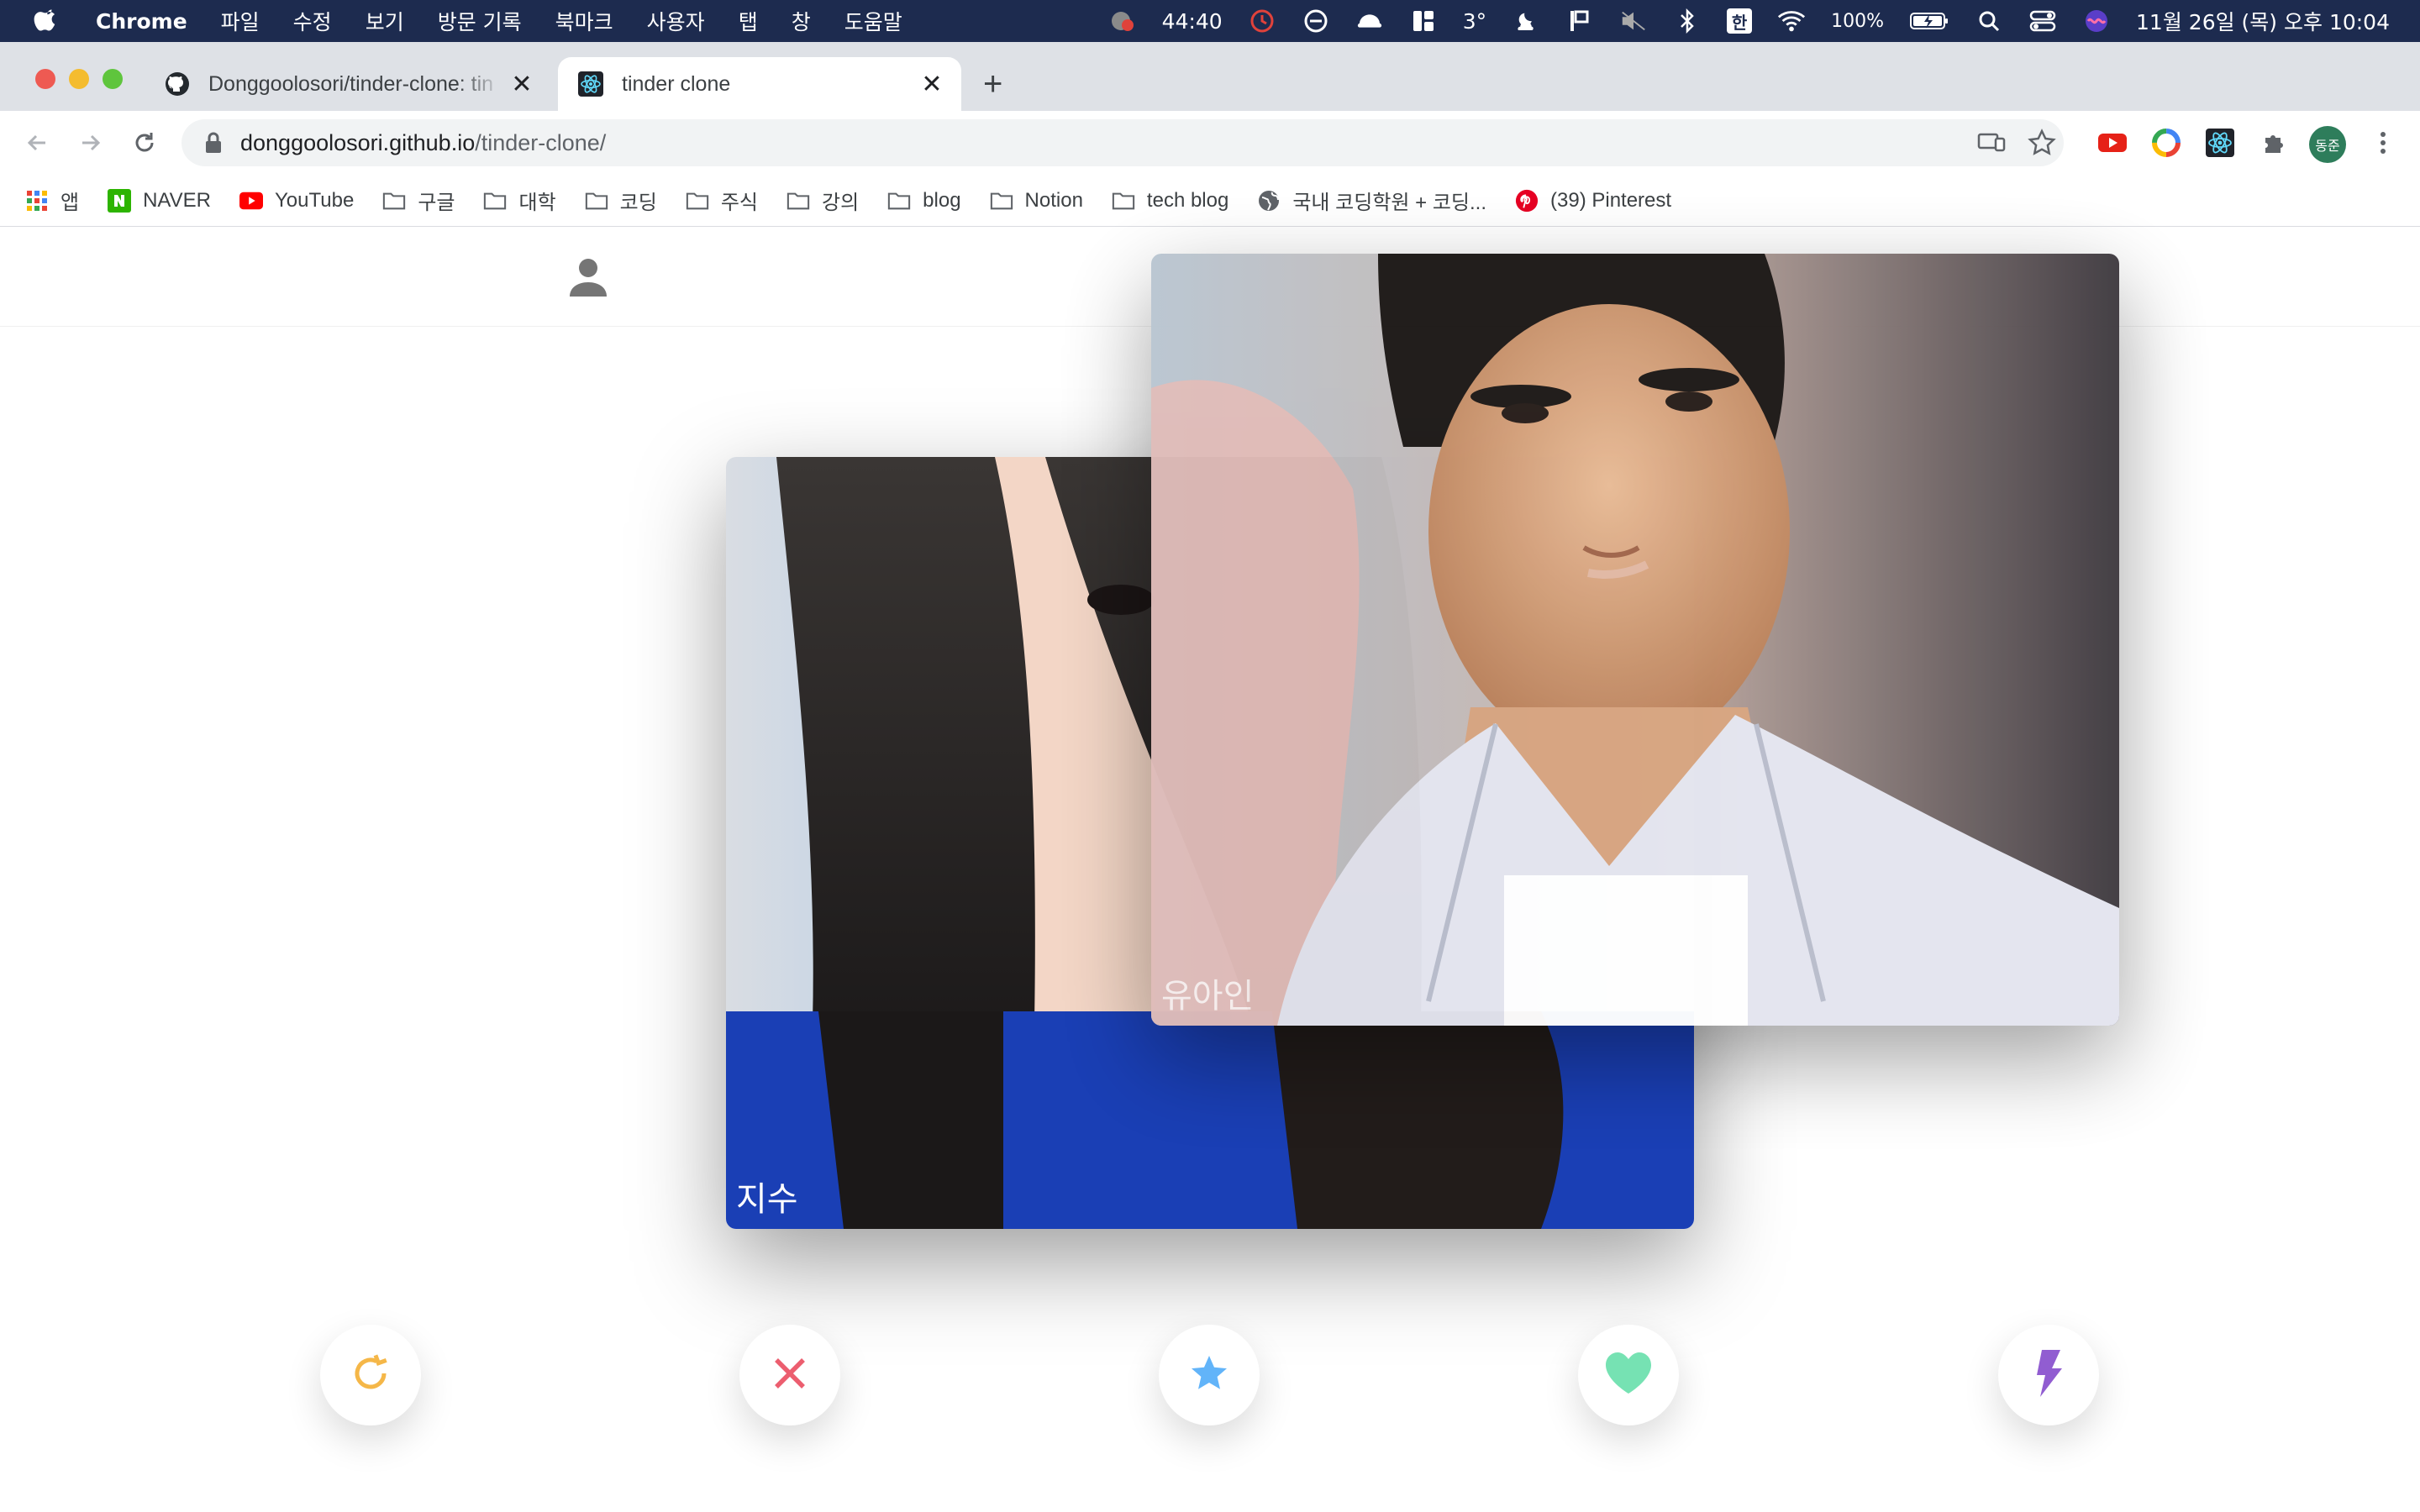 This screenshot has height=1512, width=2420. I want to click on clock-datetime: 11월 26일 (목) 오후 10:04, so click(2263, 21).